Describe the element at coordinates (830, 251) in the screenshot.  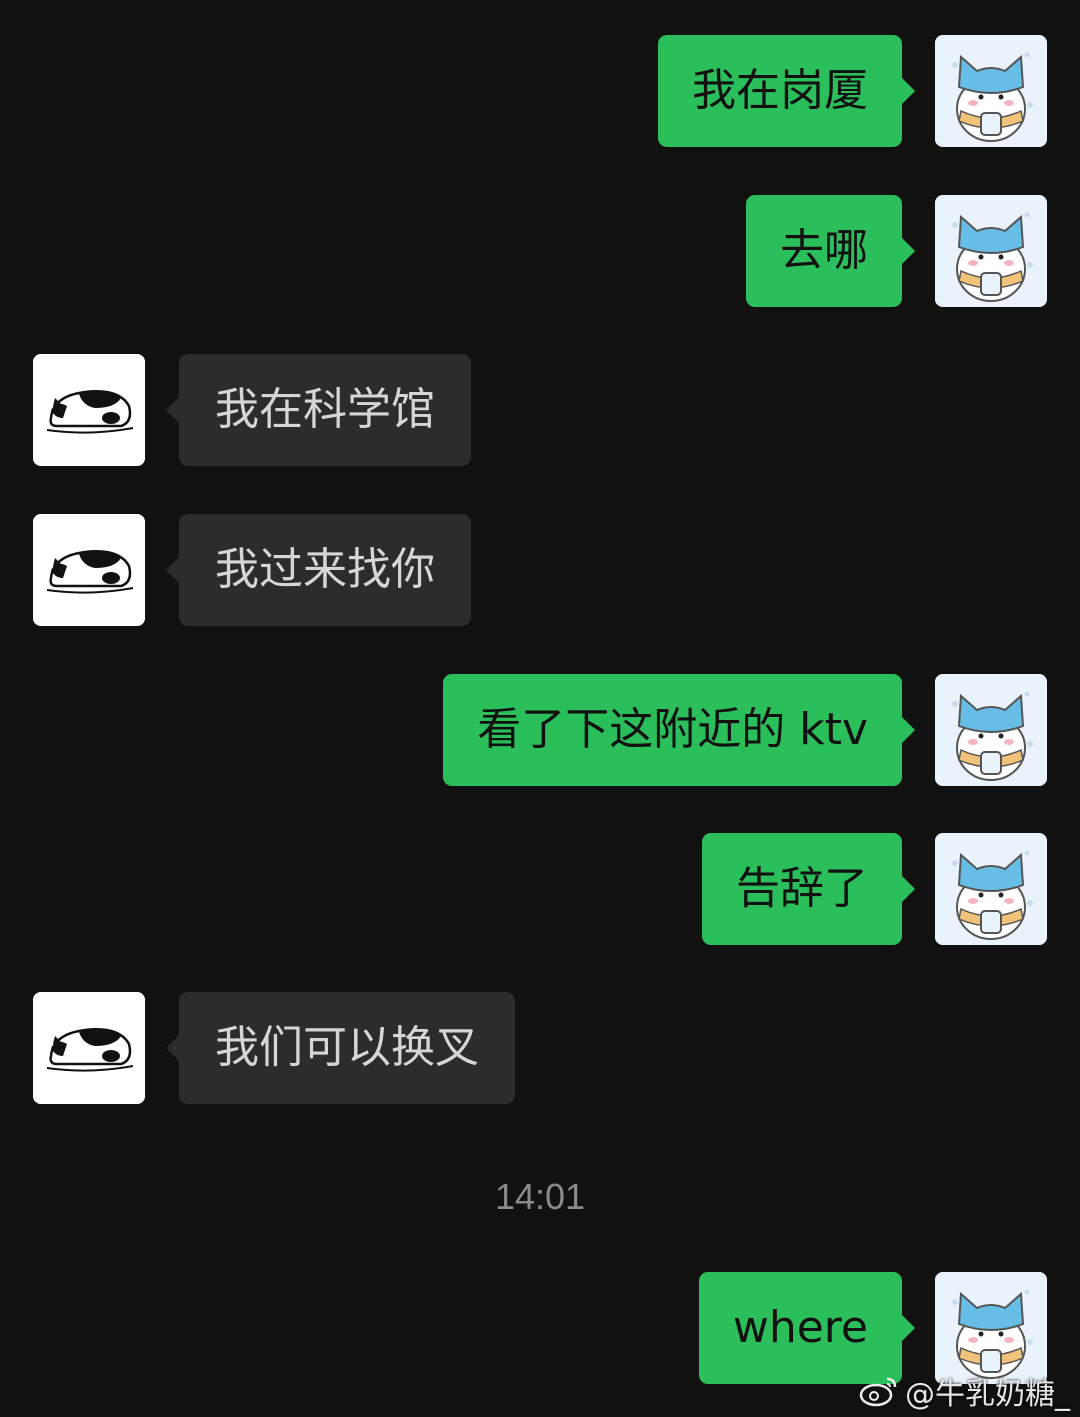
I see `my-message-bubble: 去哪` at that location.